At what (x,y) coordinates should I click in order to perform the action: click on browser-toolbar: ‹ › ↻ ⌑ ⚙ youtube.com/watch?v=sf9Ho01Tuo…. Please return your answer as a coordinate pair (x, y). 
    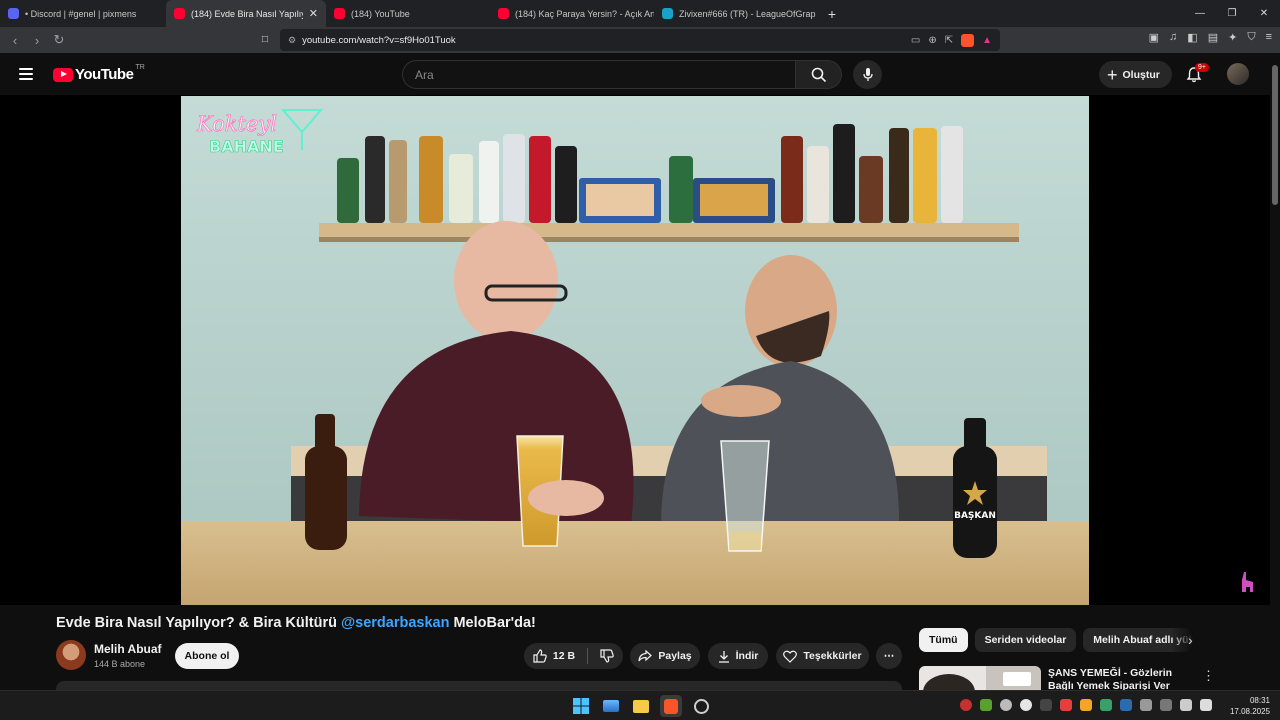
    Looking at the image, I should click on (640, 40).